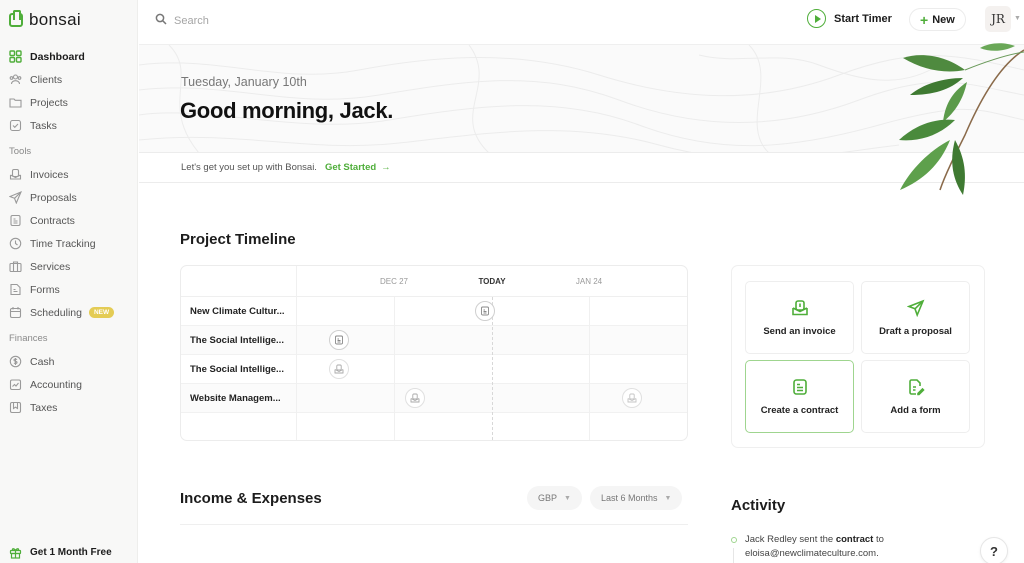  Describe the element at coordinates (16, 18) in the screenshot. I see `bonsai-logo-icon` at that location.